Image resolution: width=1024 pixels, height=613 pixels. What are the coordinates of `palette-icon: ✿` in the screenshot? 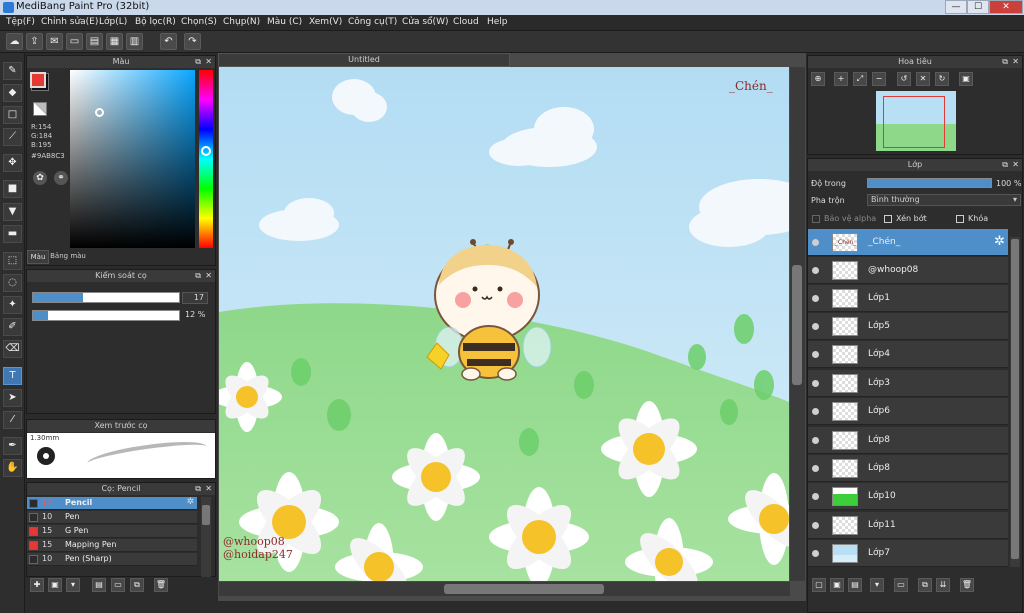 It's located at (40, 178).